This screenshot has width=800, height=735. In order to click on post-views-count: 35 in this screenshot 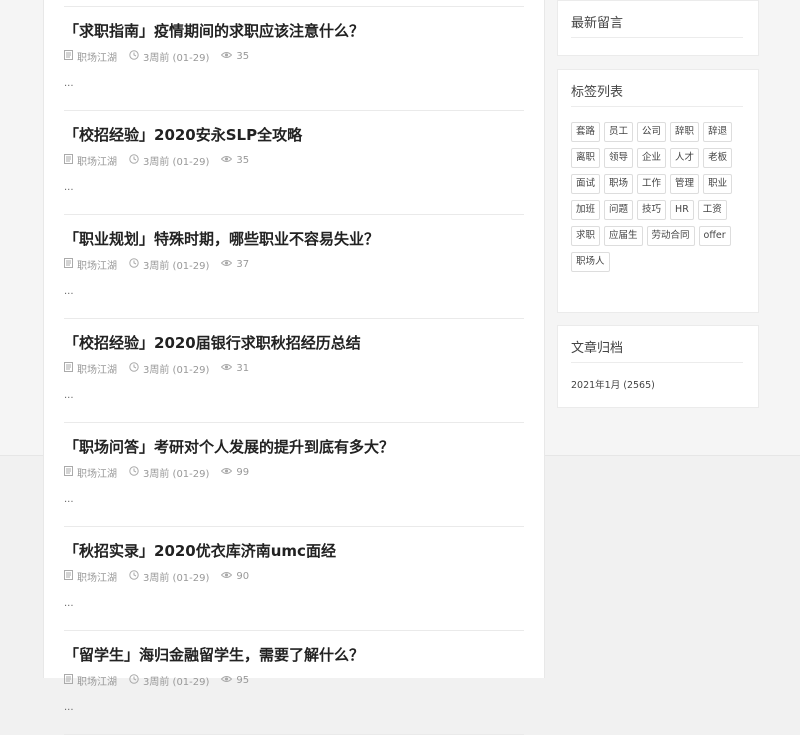, I will do `click(243, 160)`.